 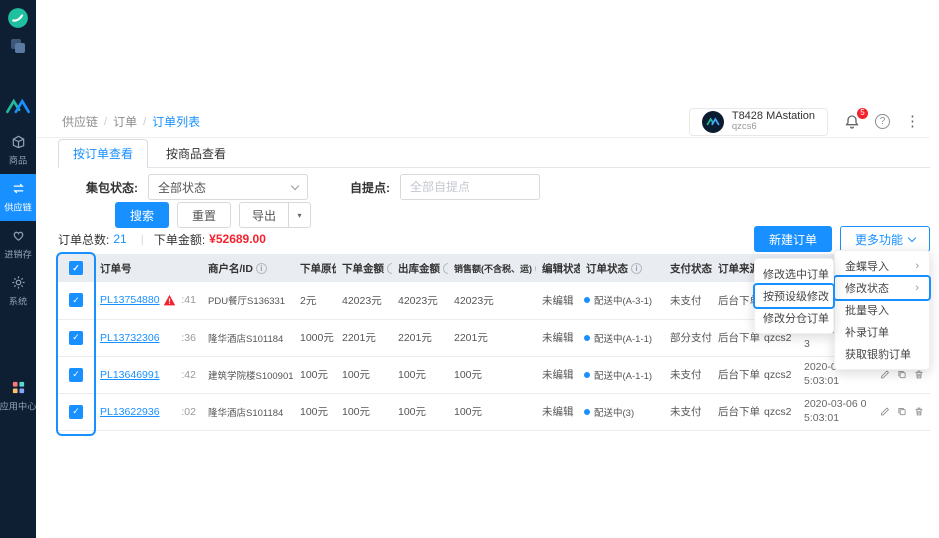 I want to click on tab-order-view: 按订单查看, so click(x=103, y=153).